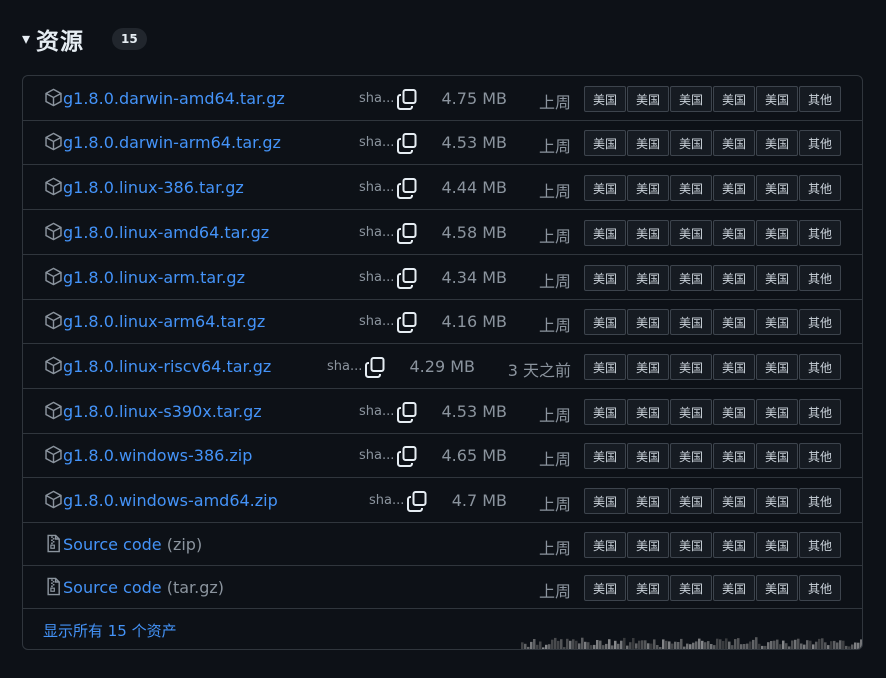  What do you see at coordinates (129, 39) in the screenshot?
I see `assets-count-badge: 15` at bounding box center [129, 39].